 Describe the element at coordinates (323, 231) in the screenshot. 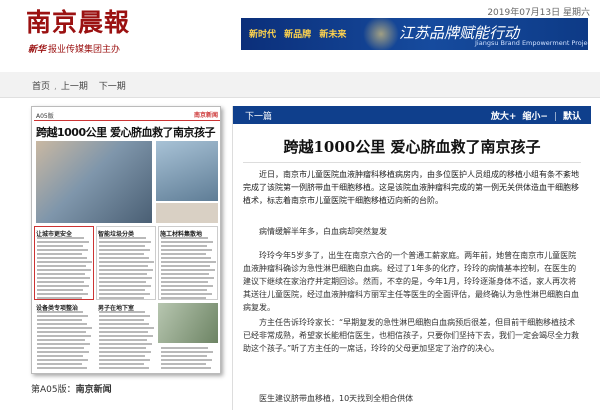

I see `article-paragraph: 病情缓解半年多，白血病却突然复发` at that location.